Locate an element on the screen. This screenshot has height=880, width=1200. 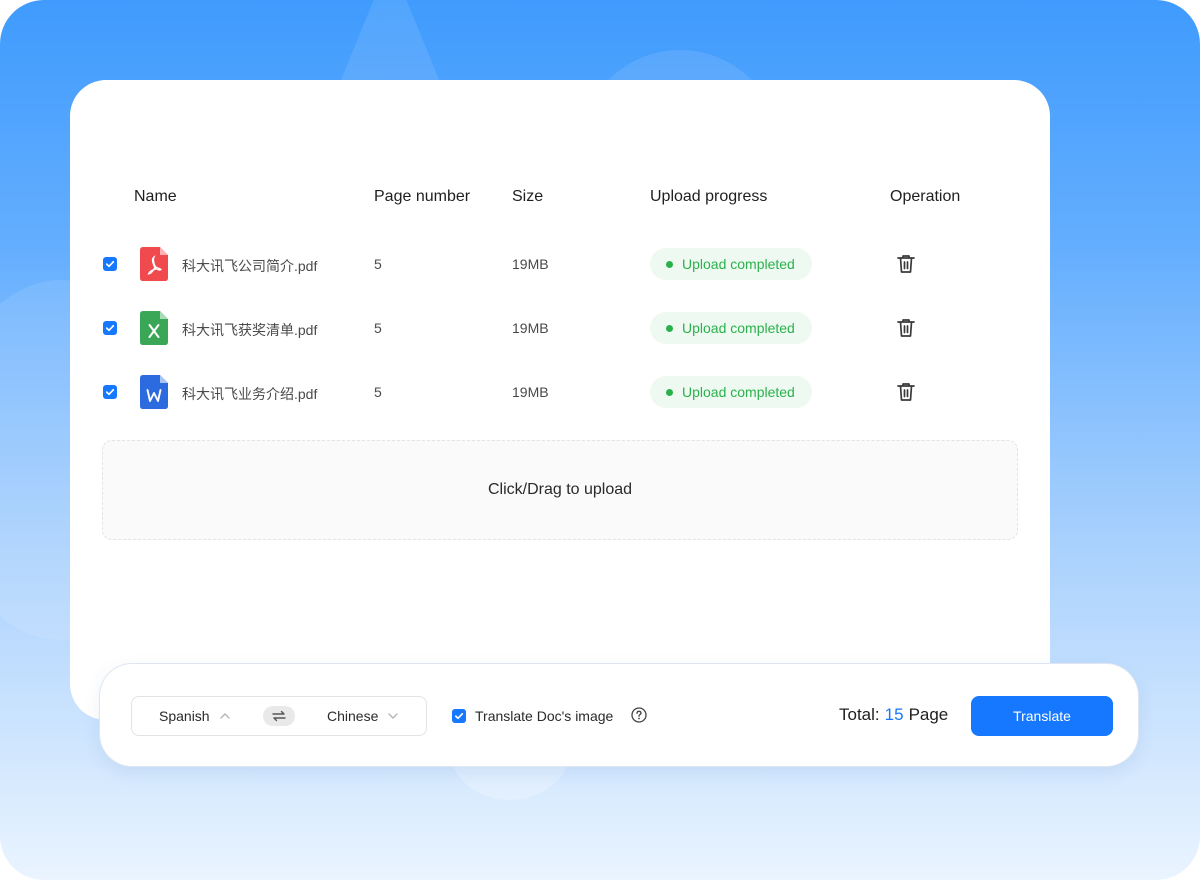
total-pages: Total: 15 Page is located at coordinates (893, 715).